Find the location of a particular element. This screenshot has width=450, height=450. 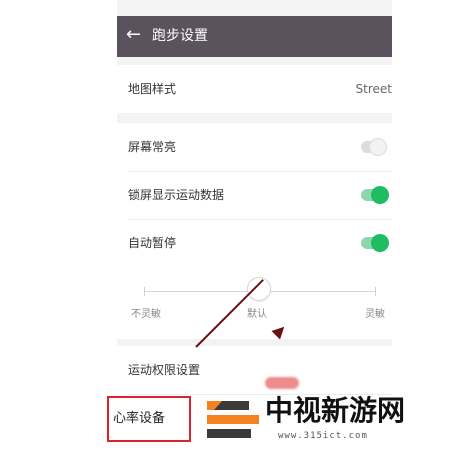

auto-pause-label: 自动暂停 is located at coordinates (152, 243).